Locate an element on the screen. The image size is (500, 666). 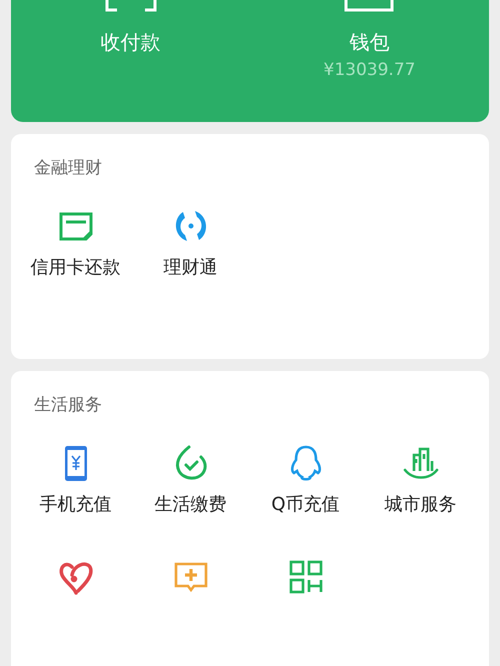
service-item: 手机充值 is located at coordinates (75, 480).